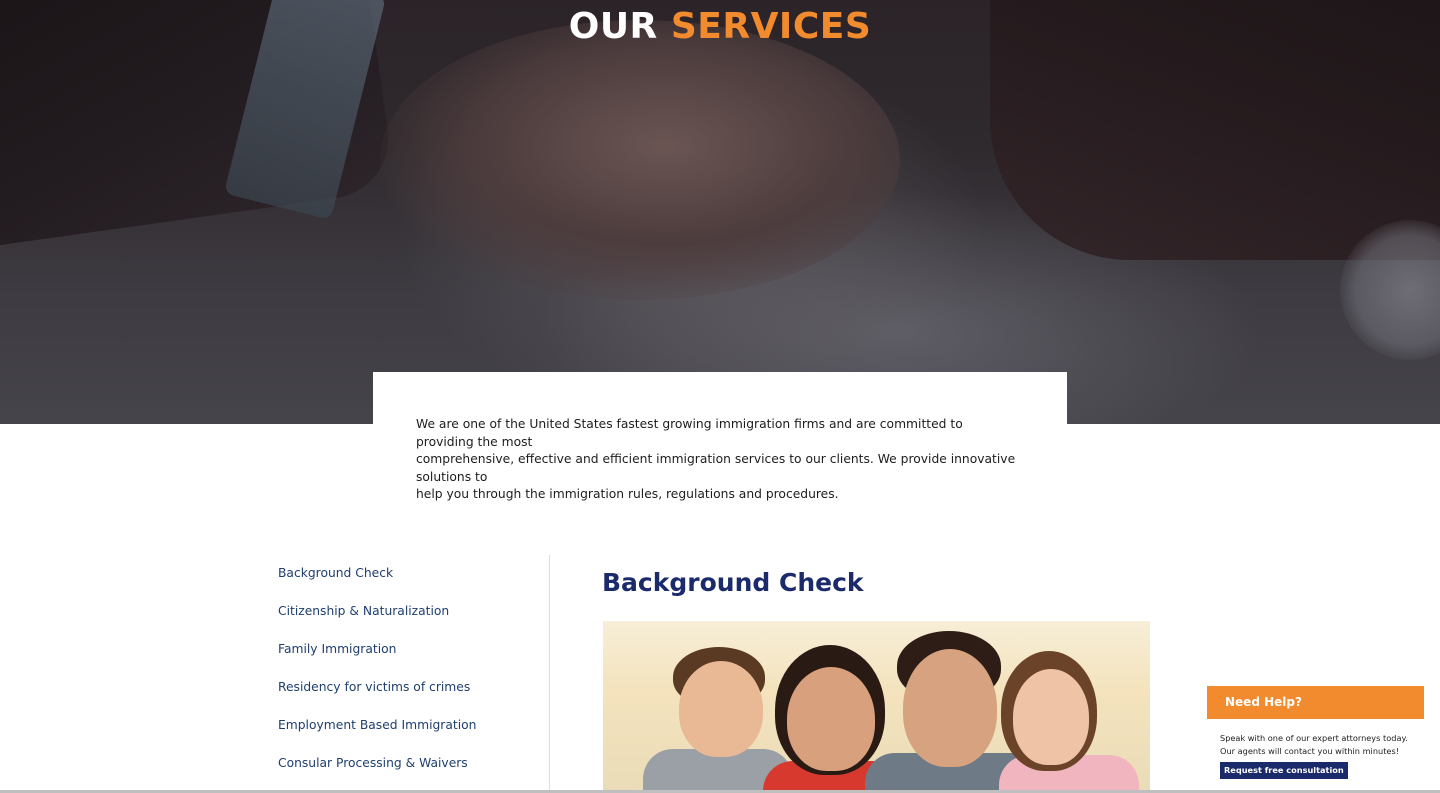  What do you see at coordinates (374, 687) in the screenshot?
I see `sidebar-item-residency-victims: Residency for victims of crimes` at bounding box center [374, 687].